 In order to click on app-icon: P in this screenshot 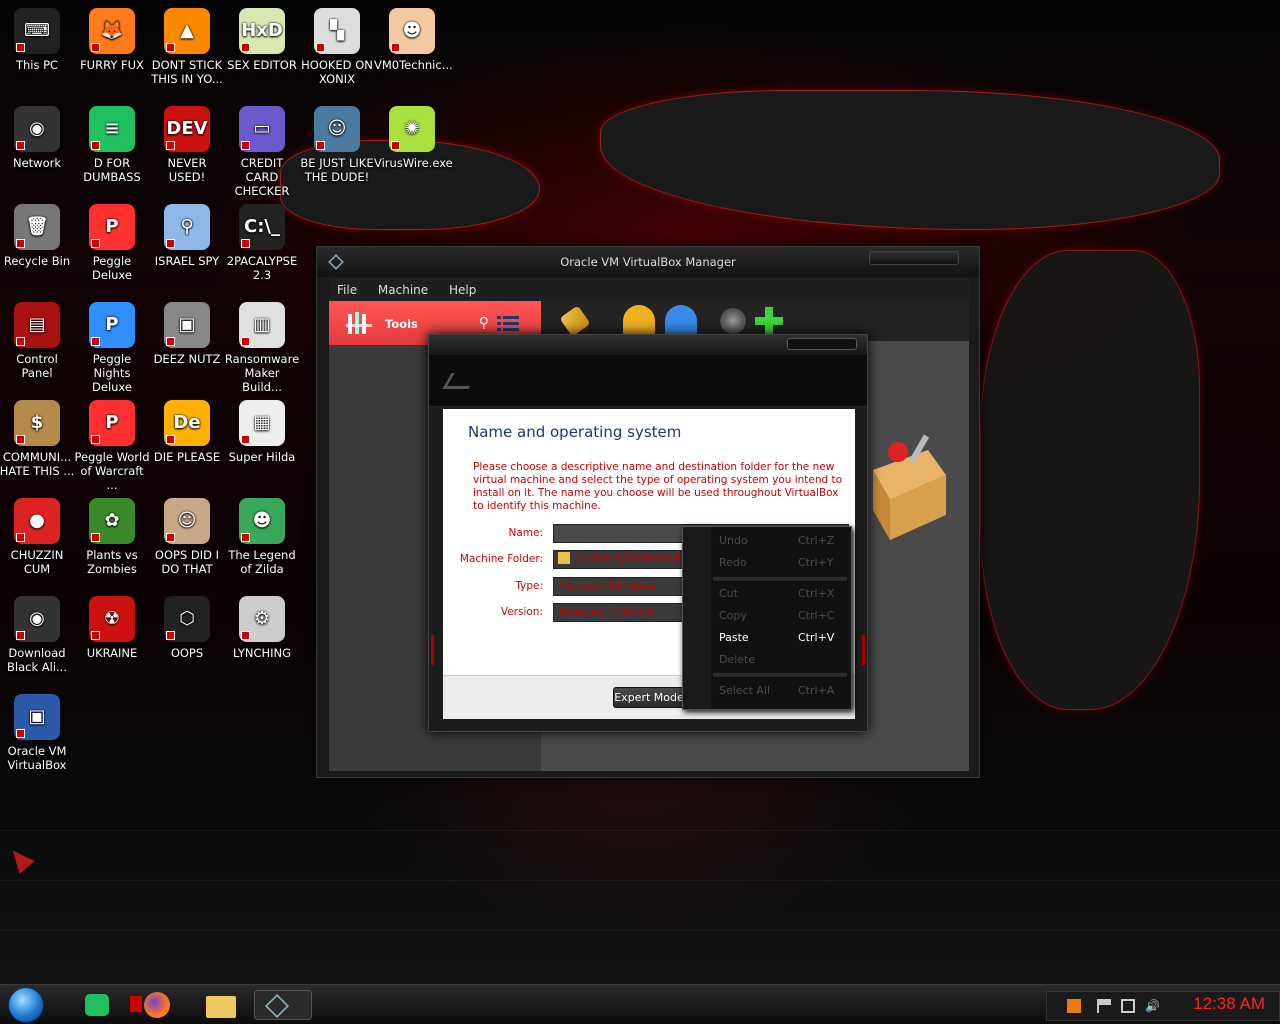, I will do `click(112, 423)`.